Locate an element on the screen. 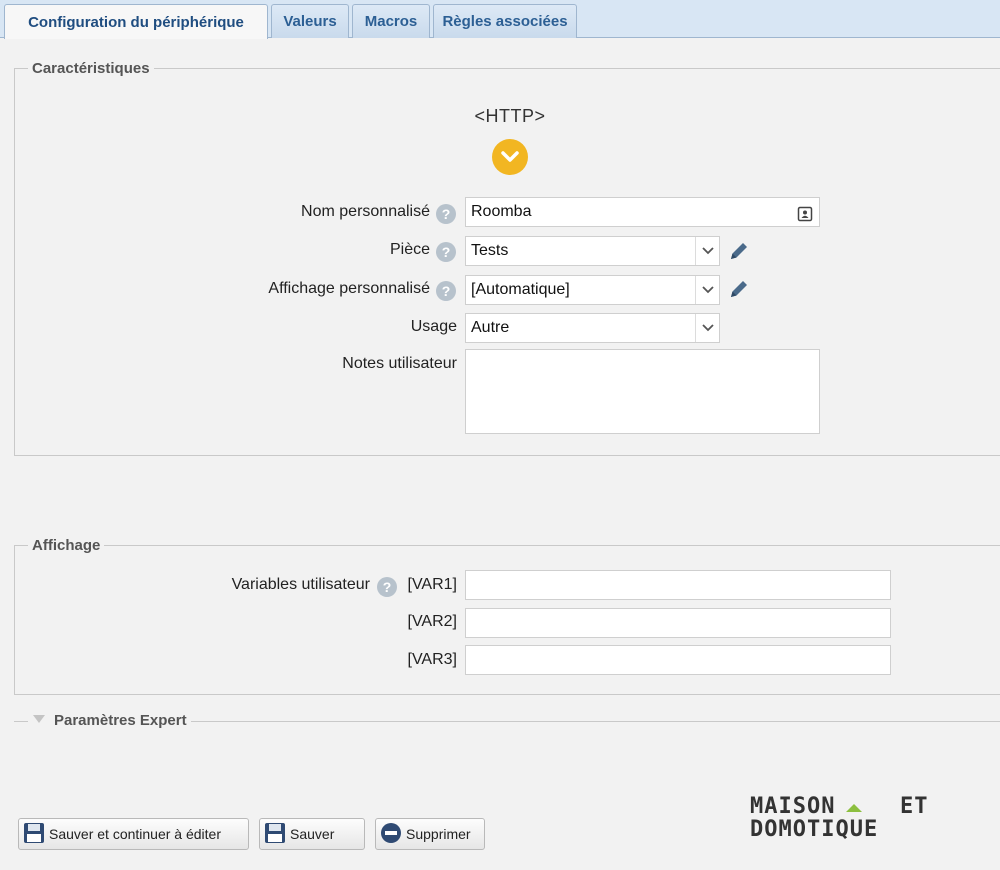  characteristics-legend: Caractéristiques is located at coordinates (91, 68).